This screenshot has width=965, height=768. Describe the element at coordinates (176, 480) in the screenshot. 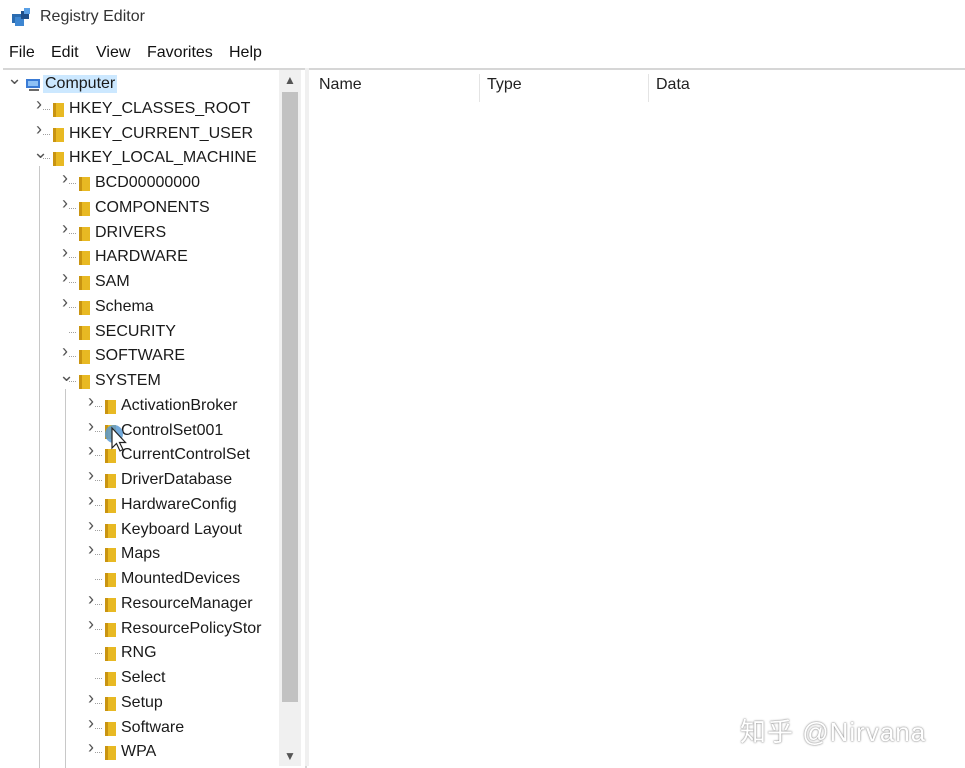

I see `tree-item-label: DriverDatabase` at that location.